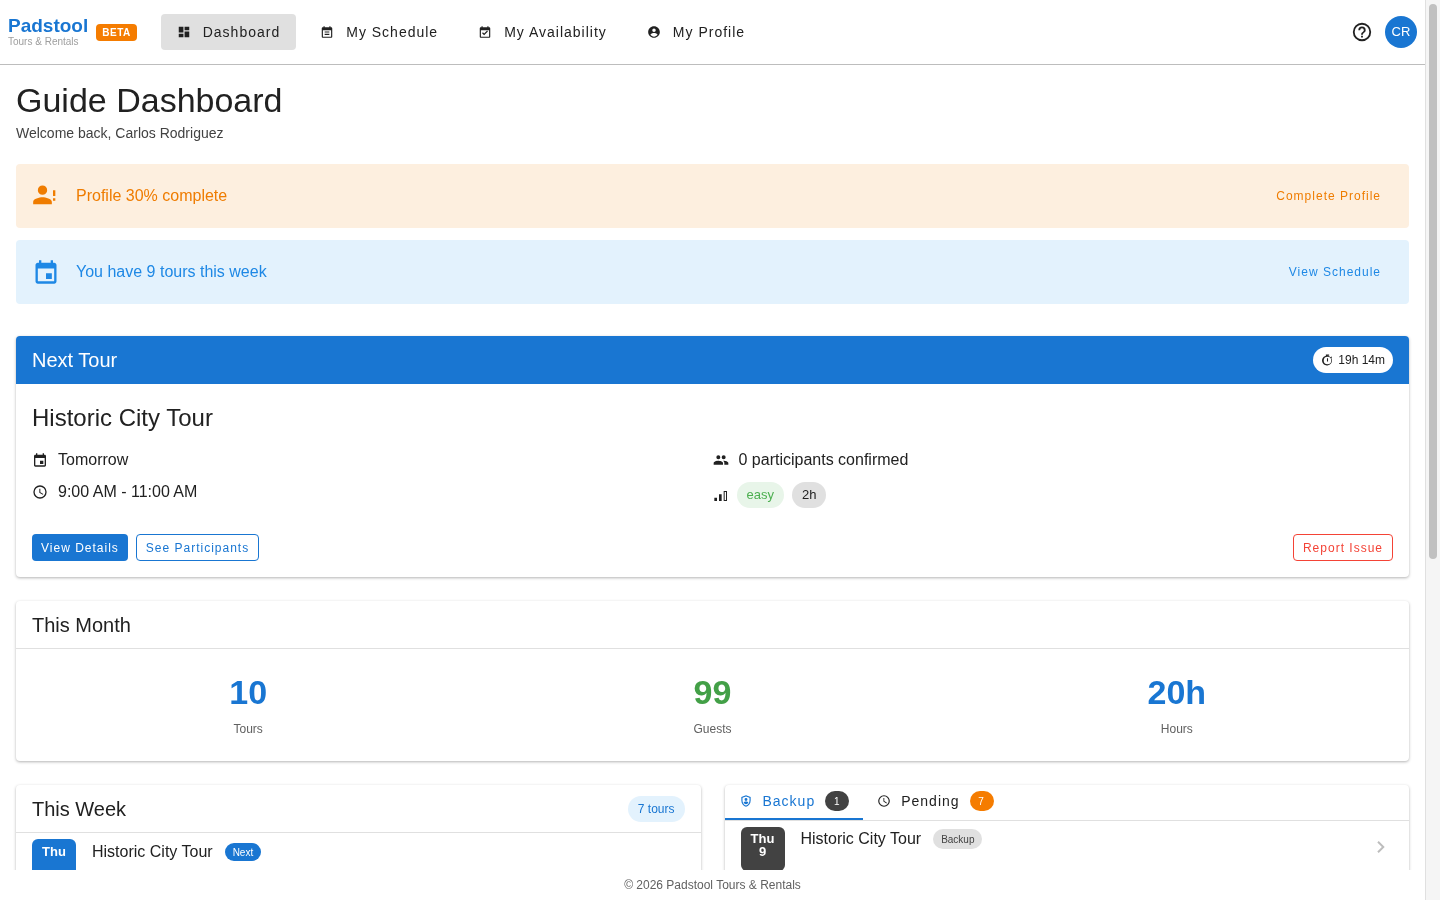 Image resolution: width=1440 pixels, height=900 pixels. Describe the element at coordinates (1362, 32) in the screenshot. I see `help-icon` at that location.